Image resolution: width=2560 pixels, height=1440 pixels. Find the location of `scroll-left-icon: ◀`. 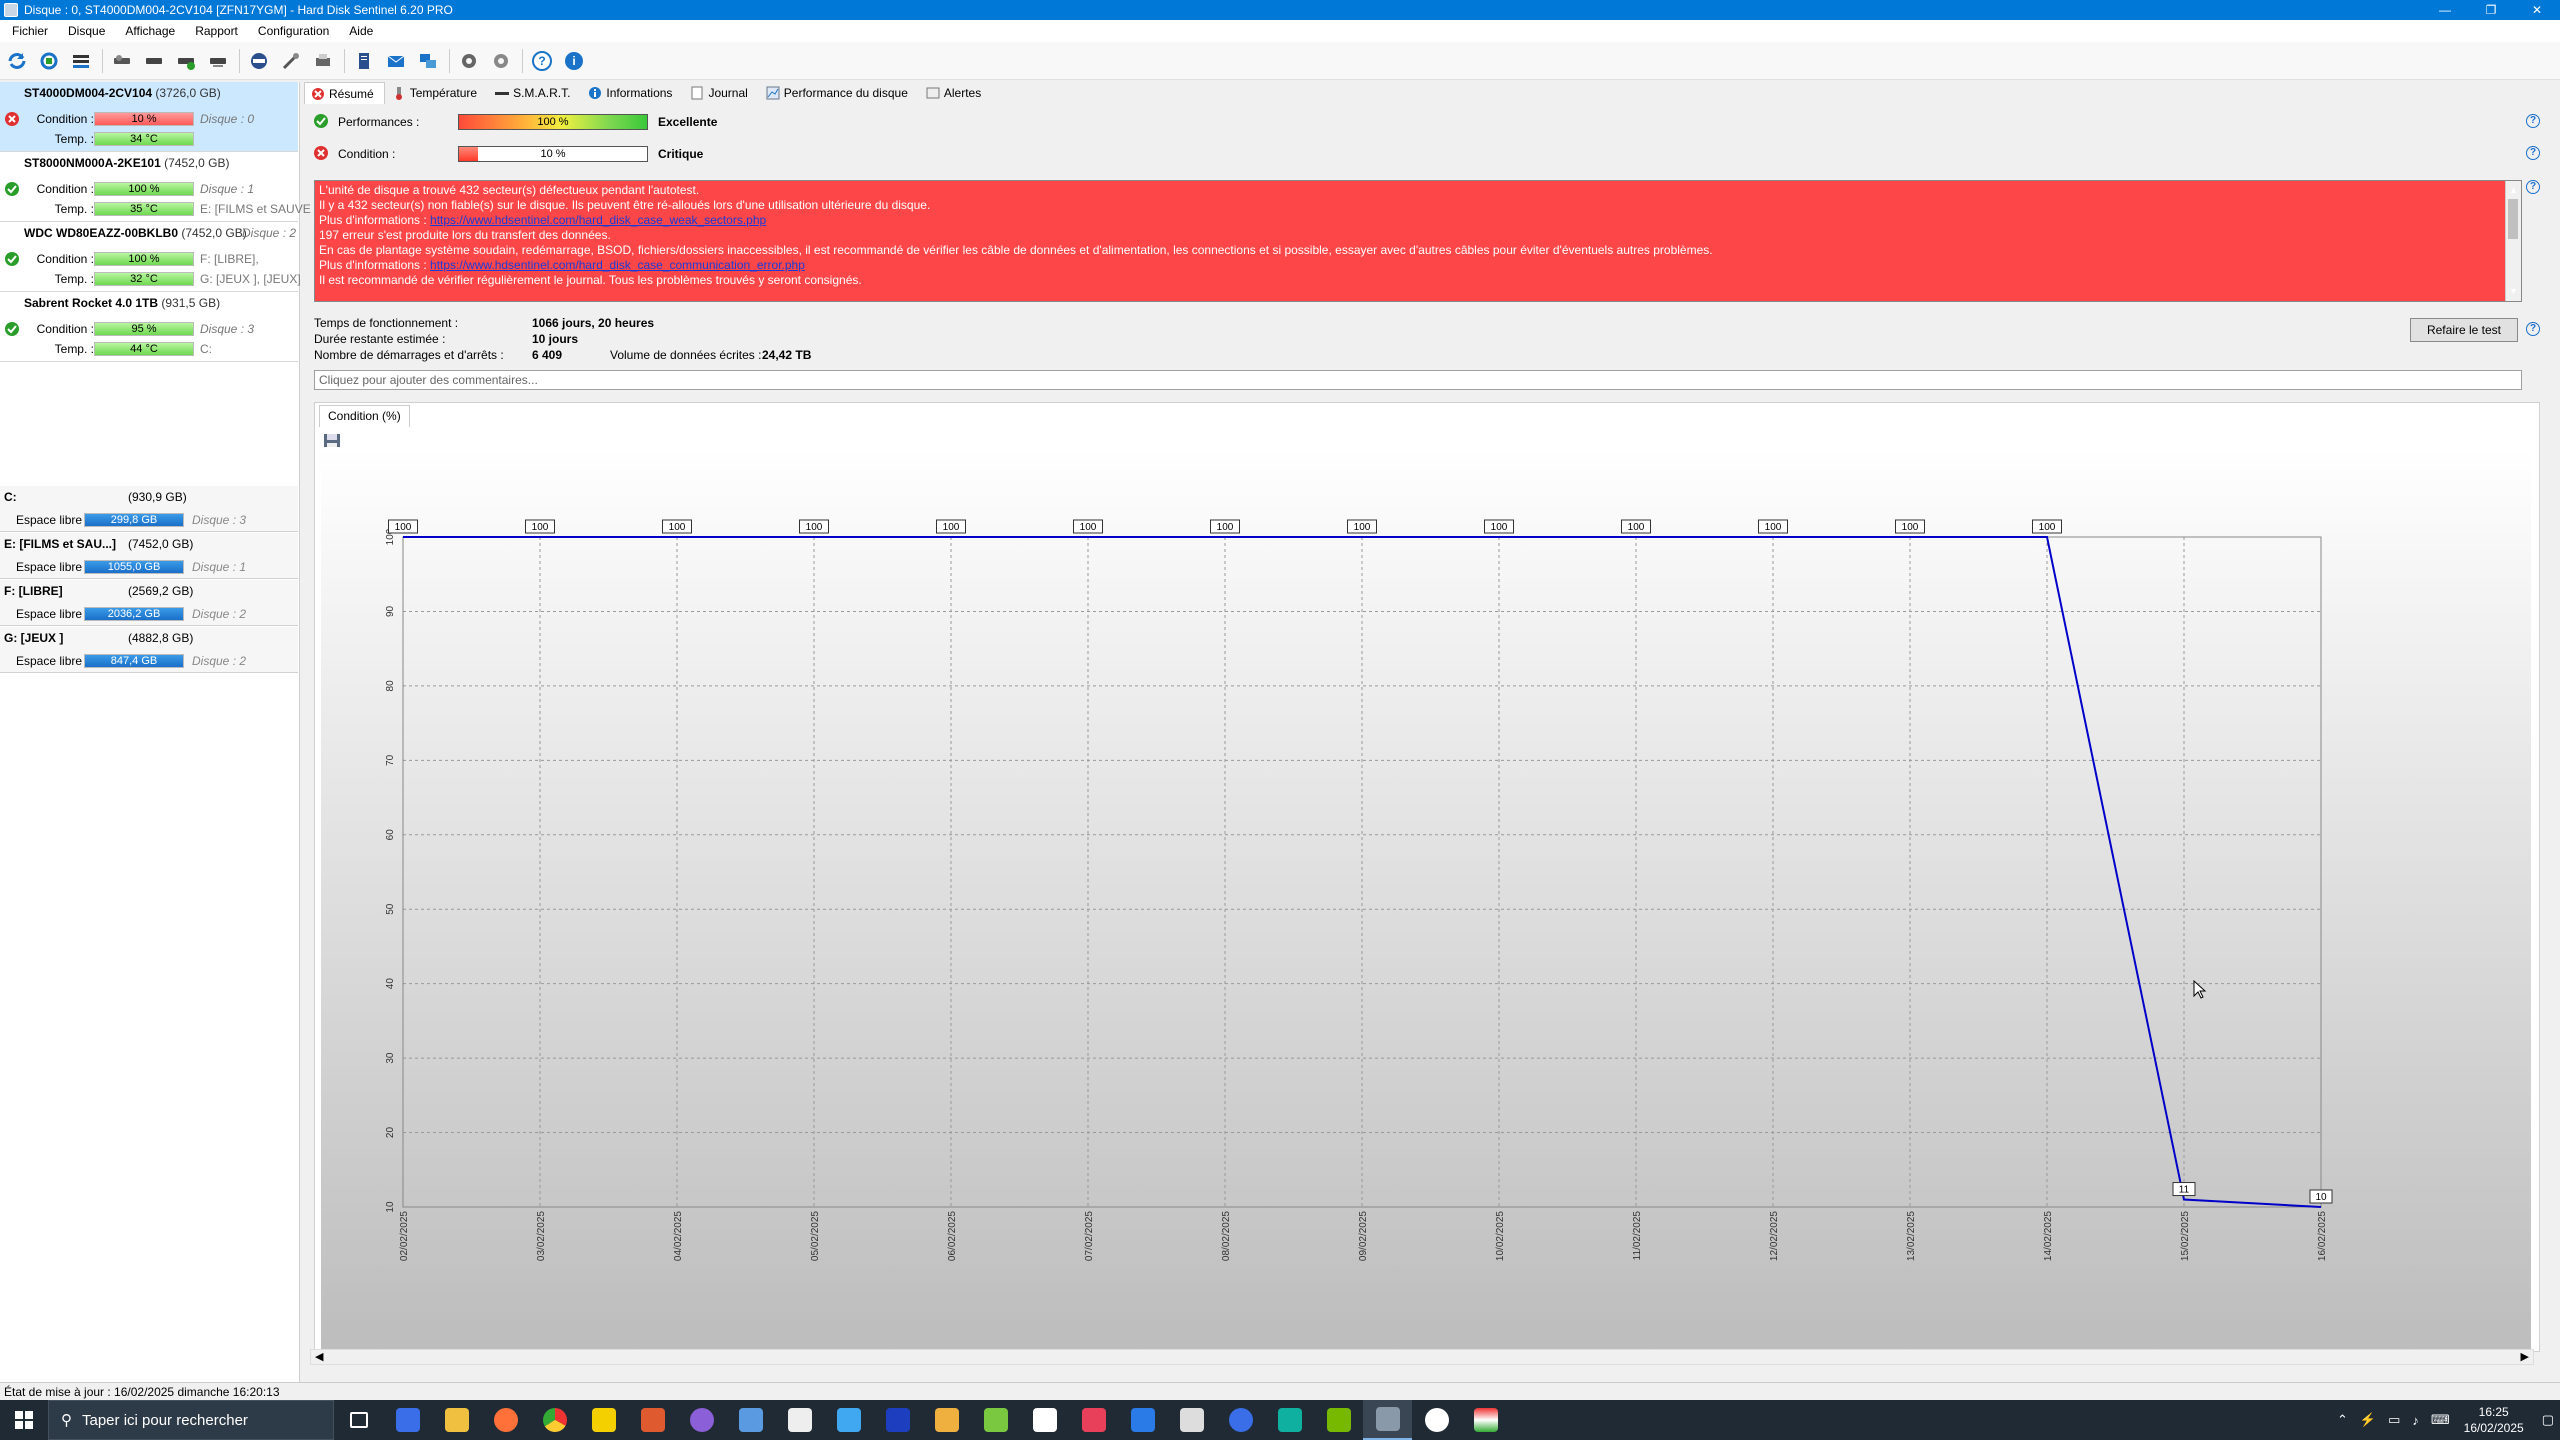

scroll-left-icon: ◀ is located at coordinates (319, 1356).